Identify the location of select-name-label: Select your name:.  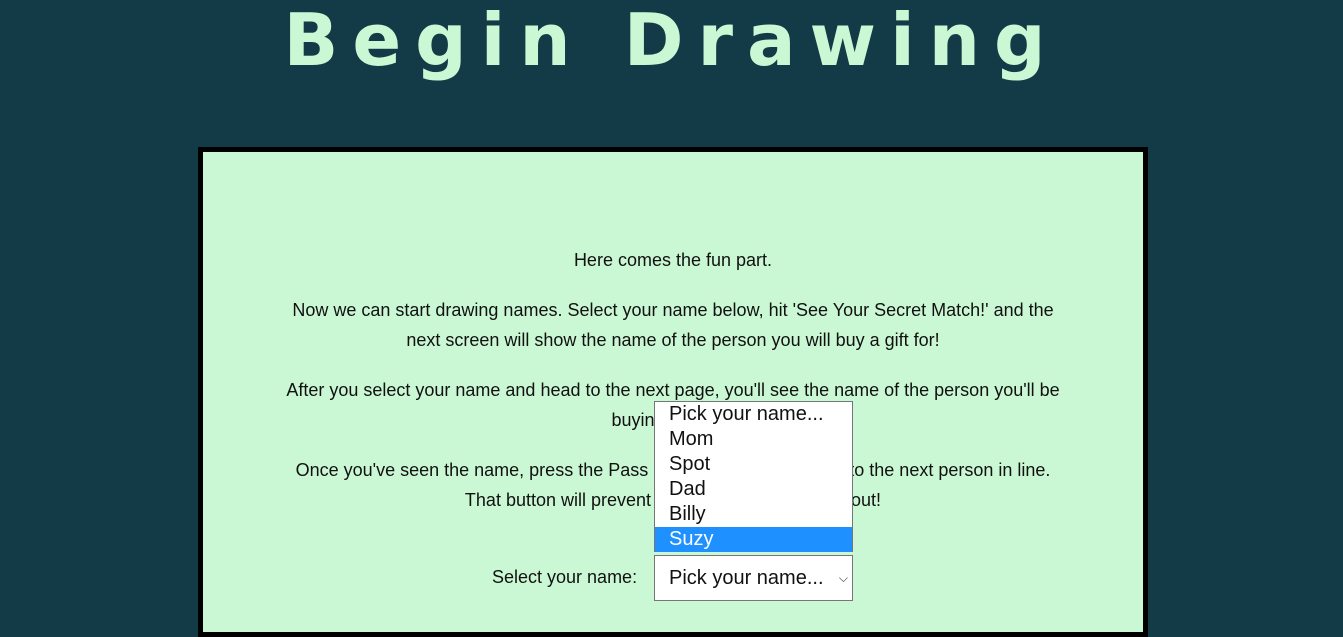
(565, 577).